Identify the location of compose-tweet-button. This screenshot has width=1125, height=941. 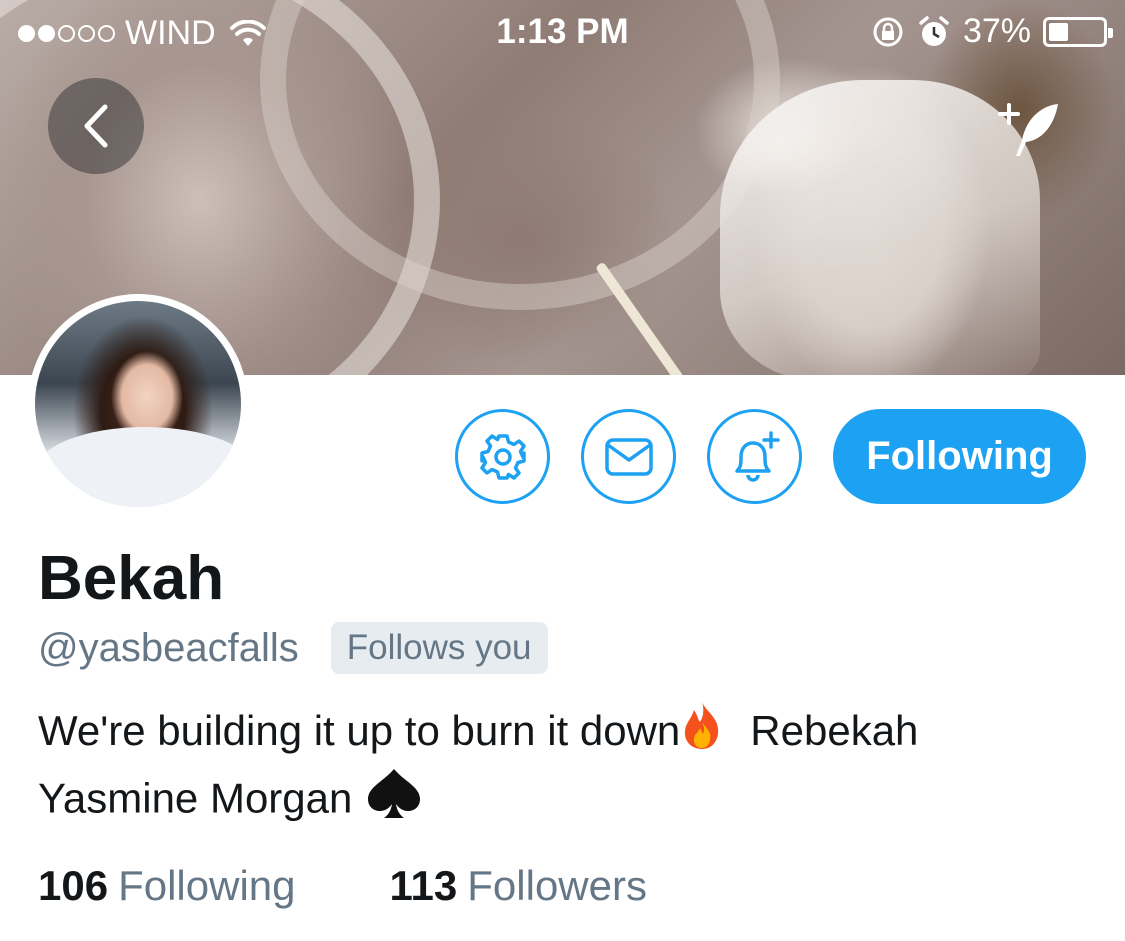
(1031, 131).